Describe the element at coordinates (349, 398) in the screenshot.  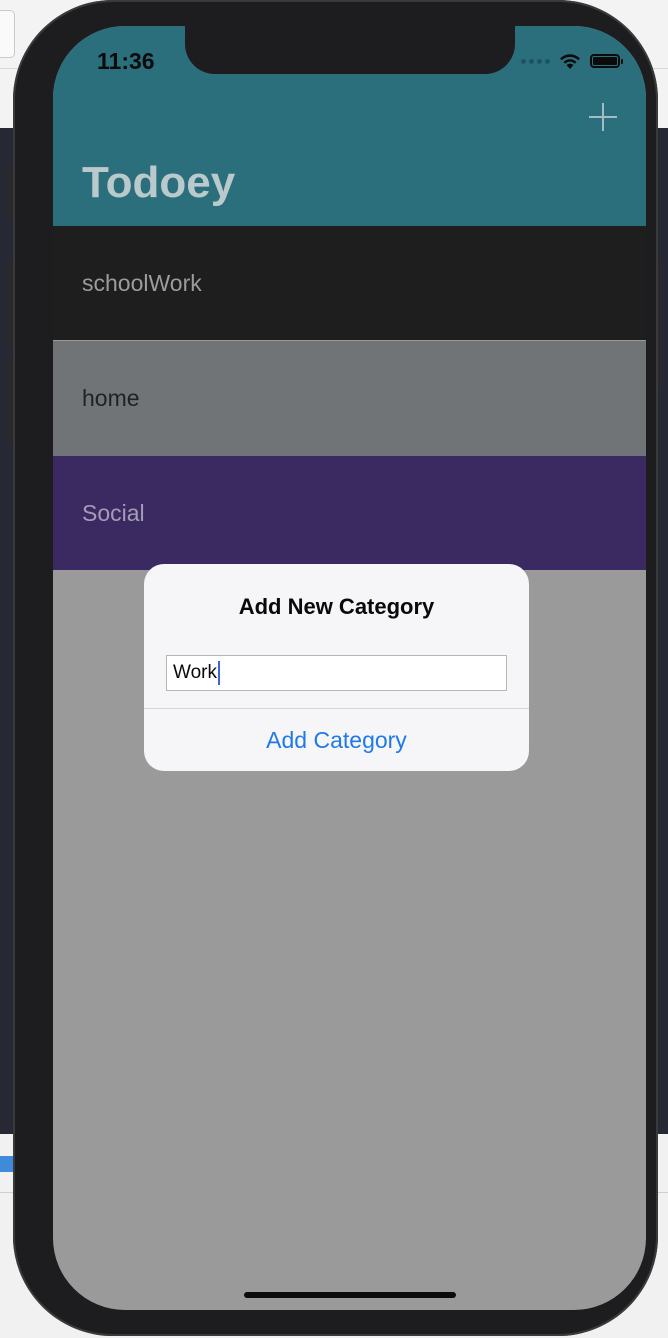
I see `category-row-home: home` at that location.